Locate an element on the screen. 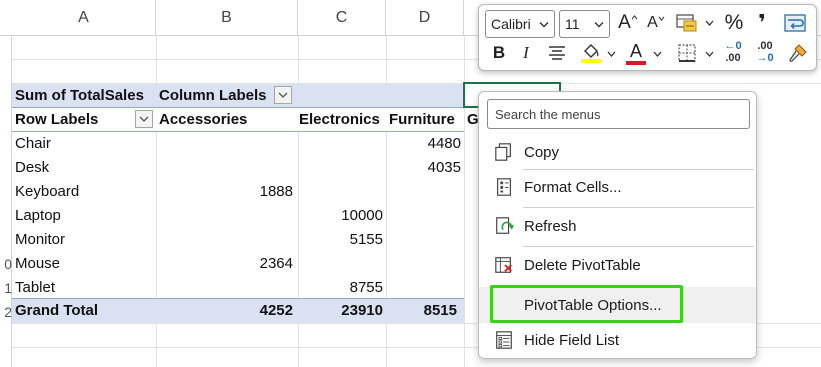  format-painter-button is located at coordinates (798, 53).